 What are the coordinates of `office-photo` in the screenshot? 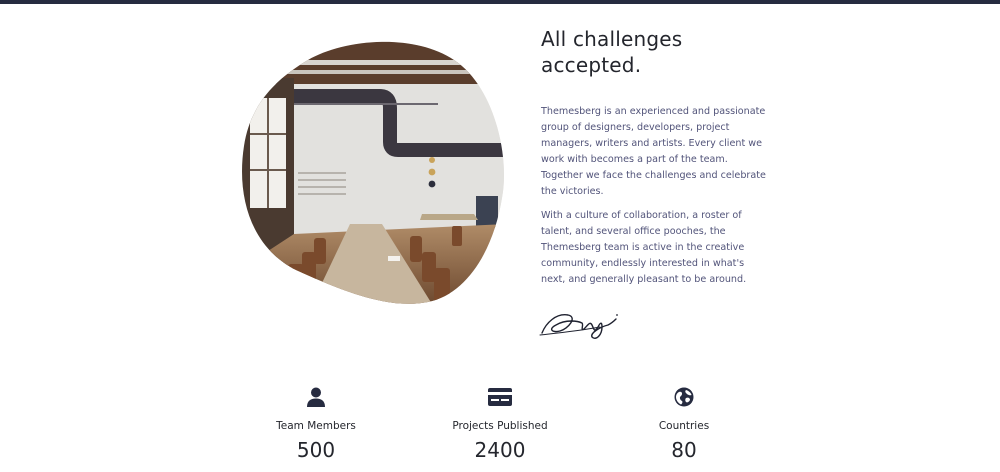 It's located at (373, 172).